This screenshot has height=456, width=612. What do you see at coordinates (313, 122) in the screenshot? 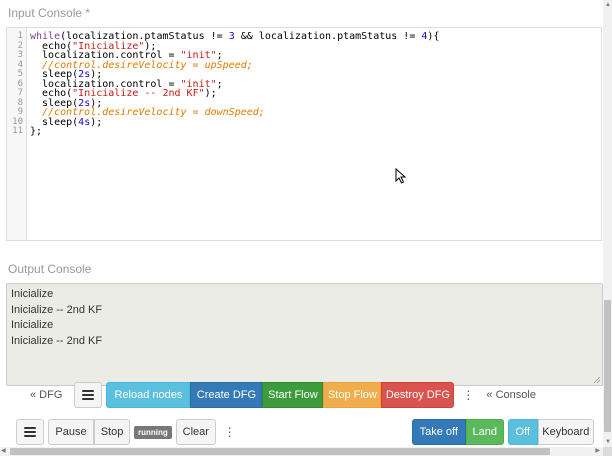
I see `code-line: sleep(4s);` at bounding box center [313, 122].